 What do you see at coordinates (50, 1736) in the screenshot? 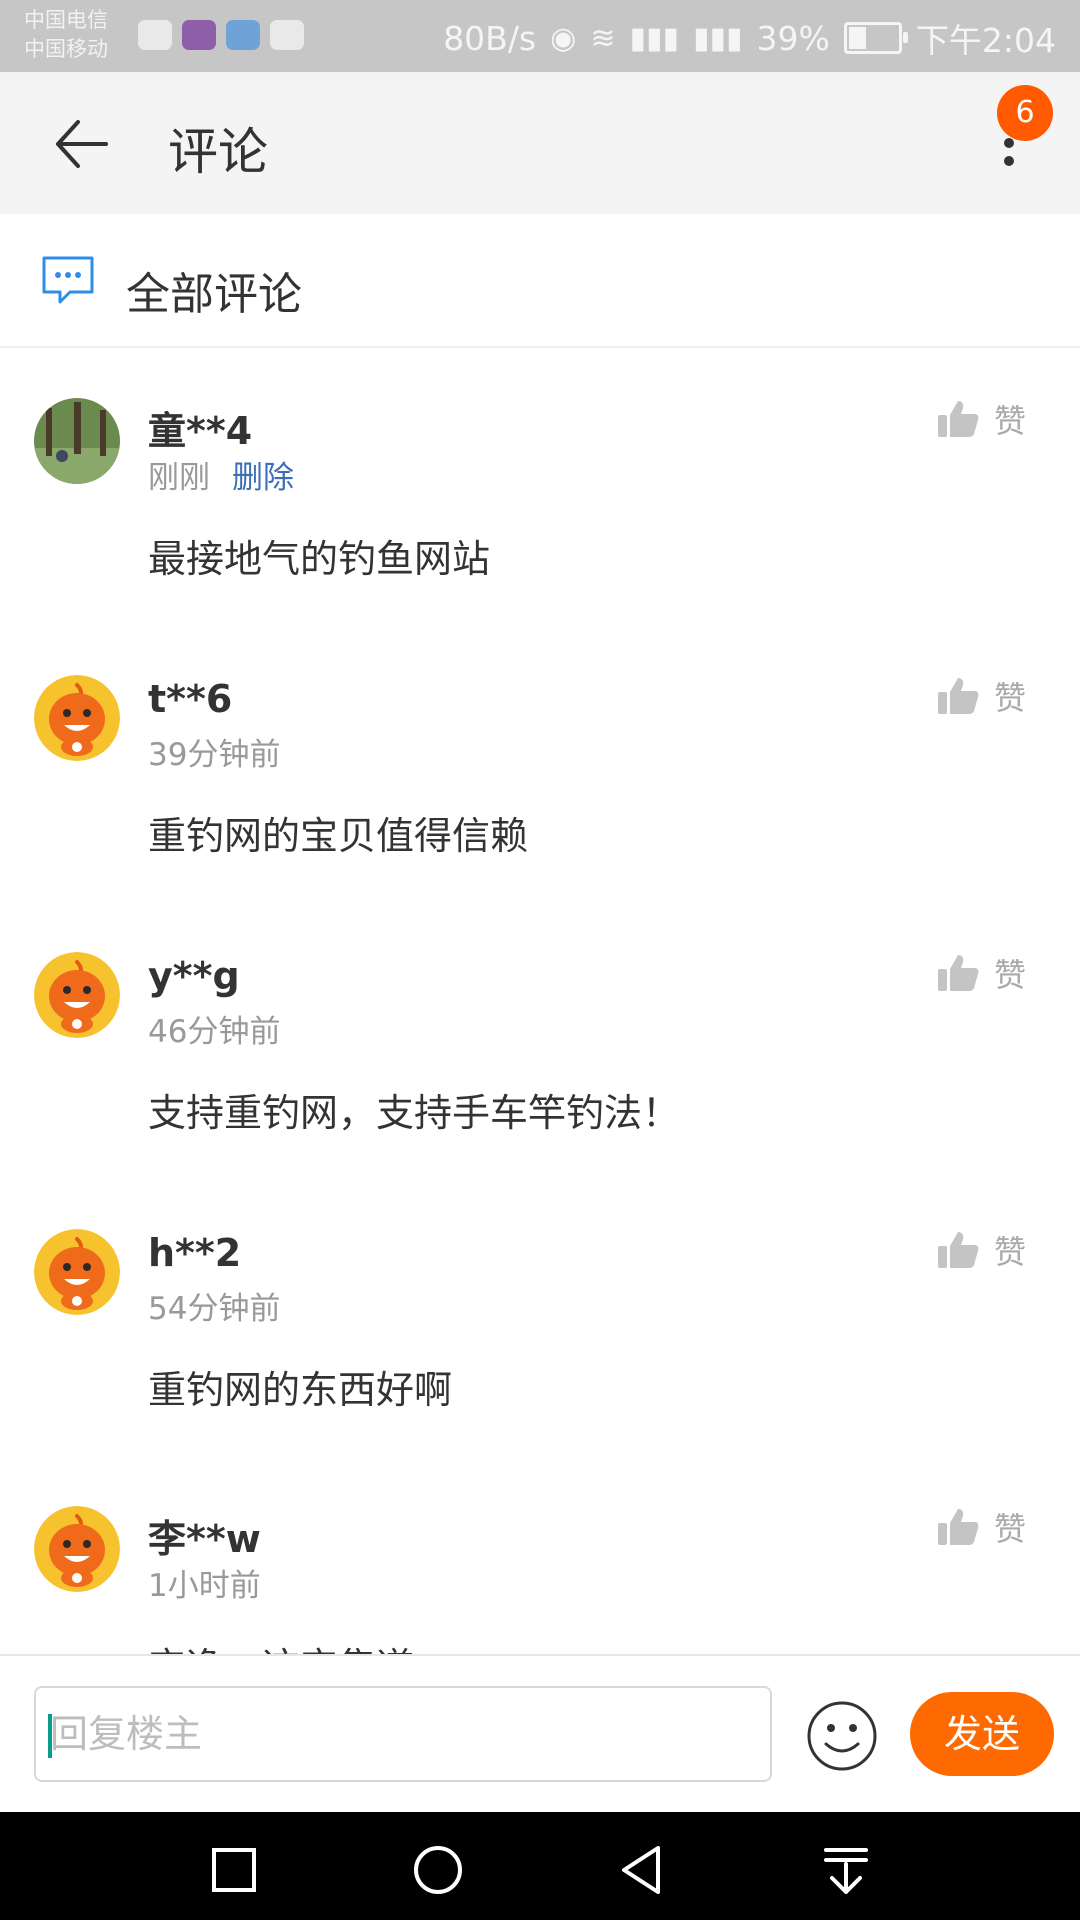
I see `text-caret` at bounding box center [50, 1736].